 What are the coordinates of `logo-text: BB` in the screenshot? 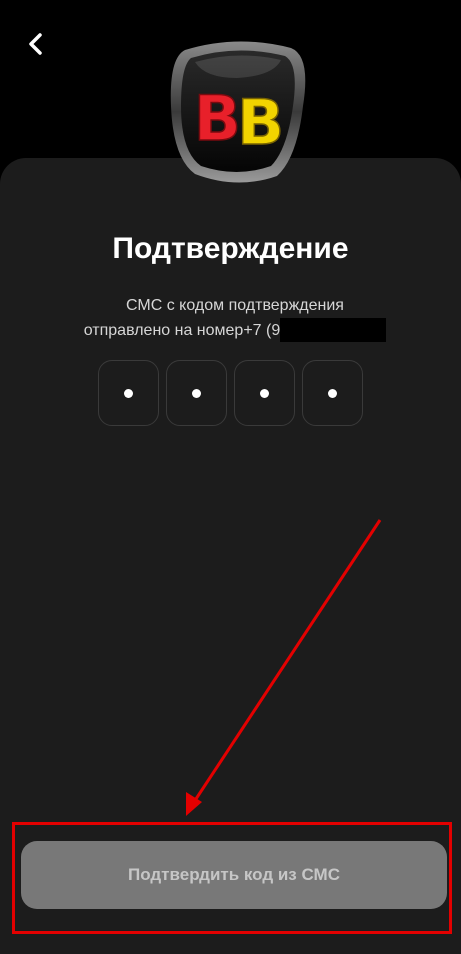 It's located at (237, 120).